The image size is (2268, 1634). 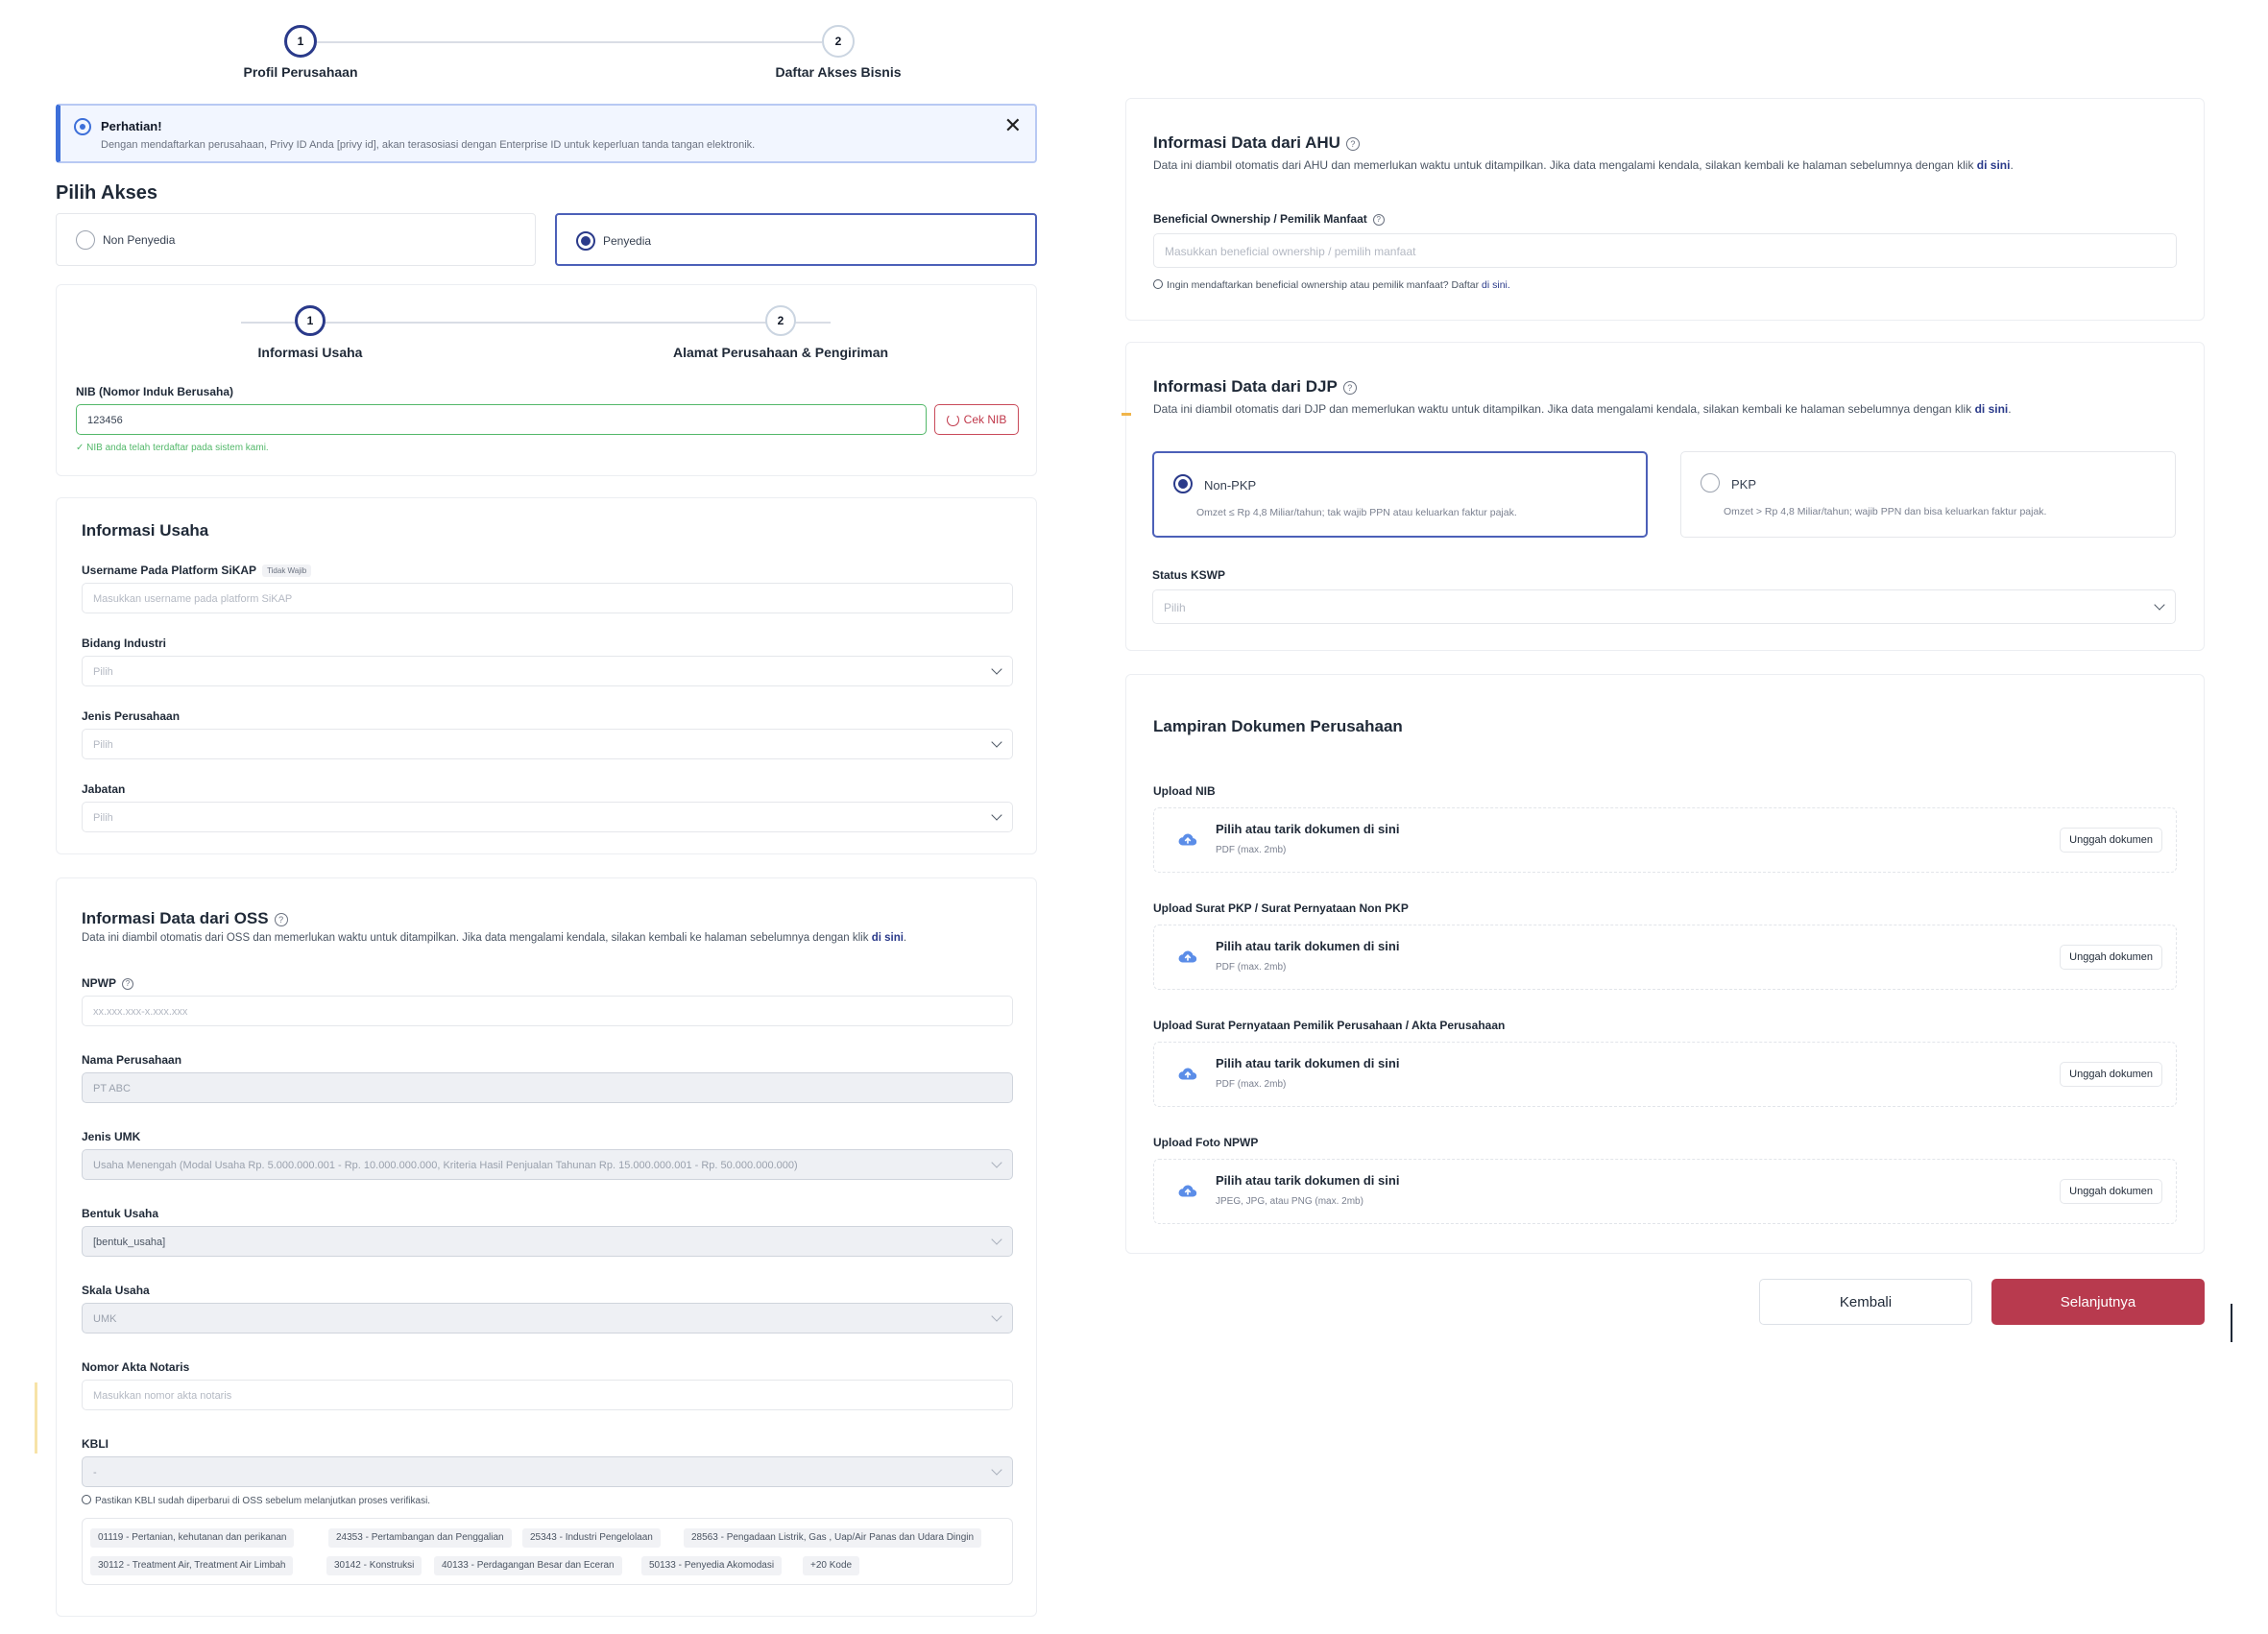 I want to click on npwp-label: NPWP?, so click(x=107, y=983).